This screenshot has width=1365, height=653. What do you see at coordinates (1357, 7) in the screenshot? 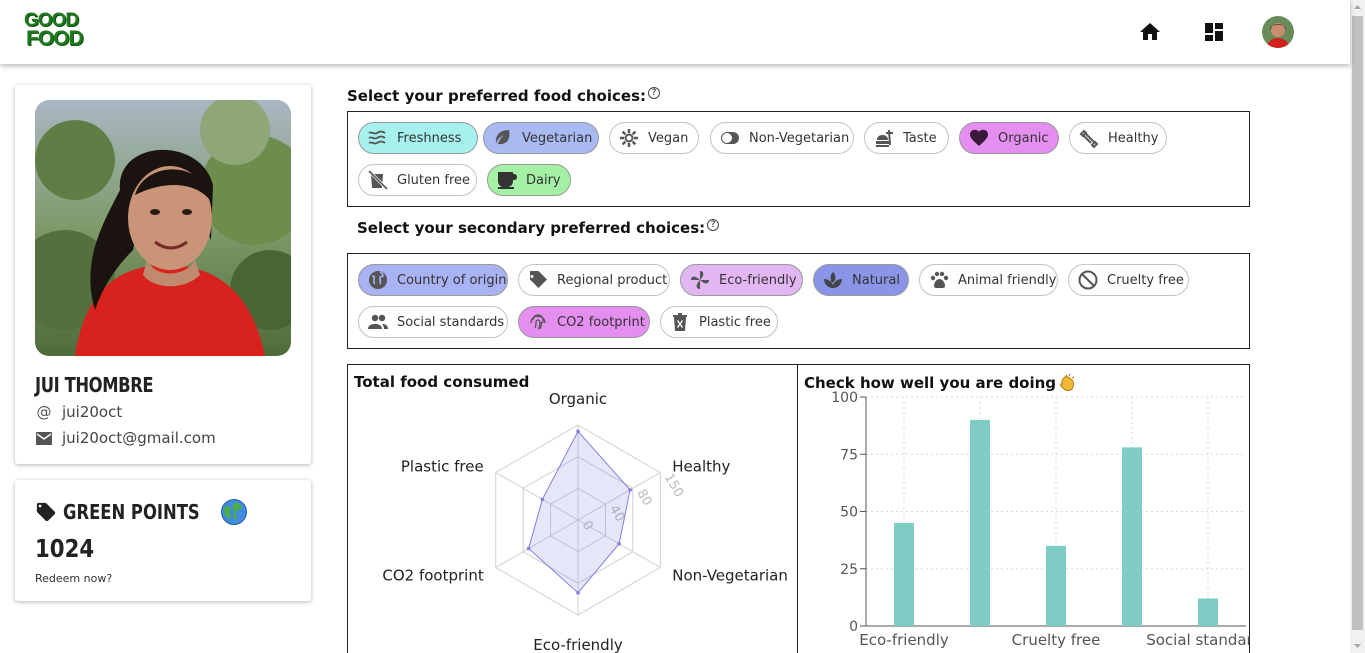
I see `scroll-up-arrow-icon` at bounding box center [1357, 7].